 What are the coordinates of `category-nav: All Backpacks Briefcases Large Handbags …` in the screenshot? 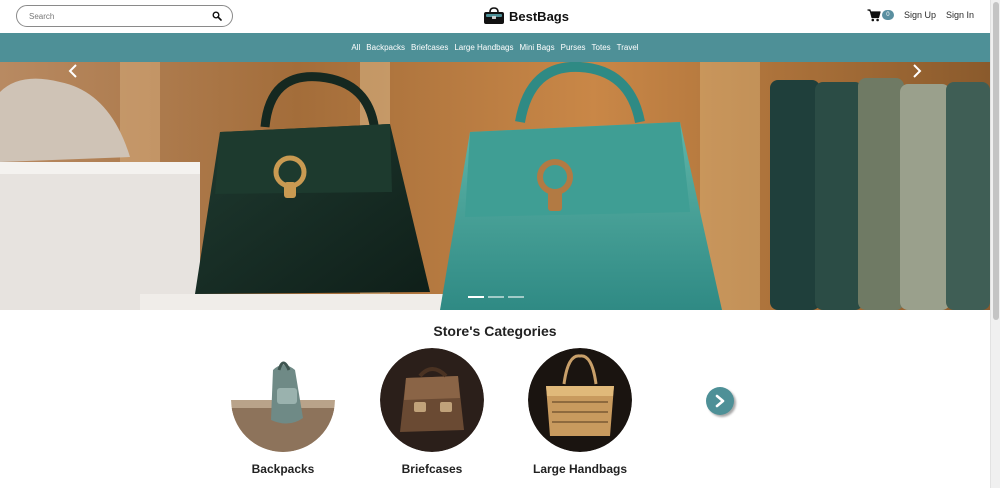 It's located at (495, 47).